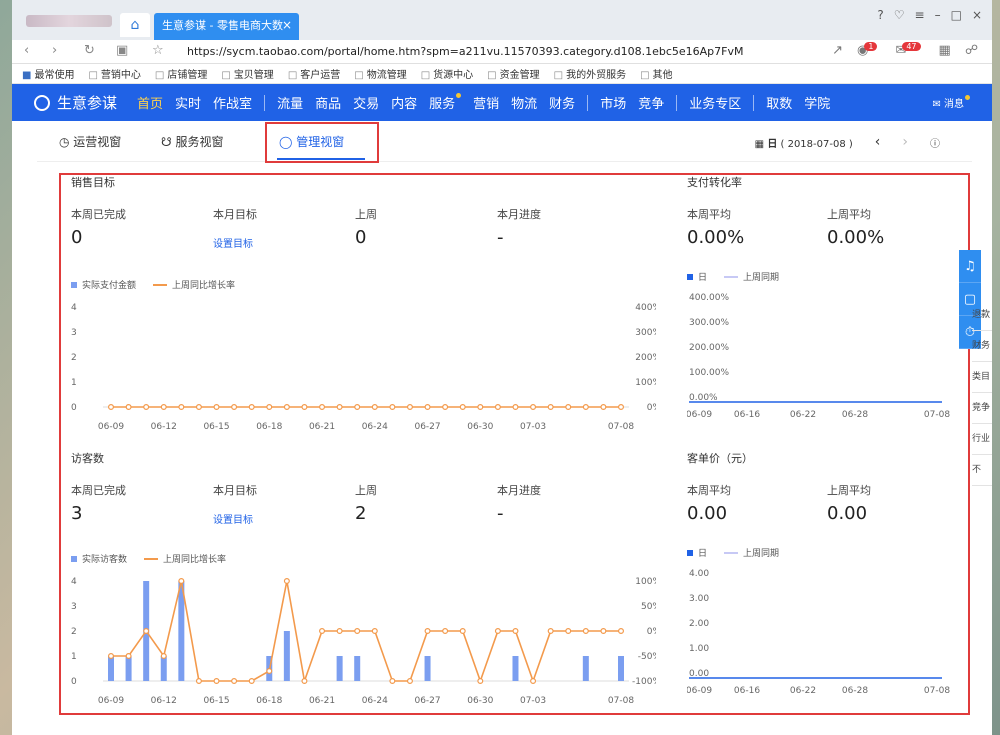  Describe the element at coordinates (135, 25) in the screenshot. I see `home-tab-icon: ⌂` at that location.